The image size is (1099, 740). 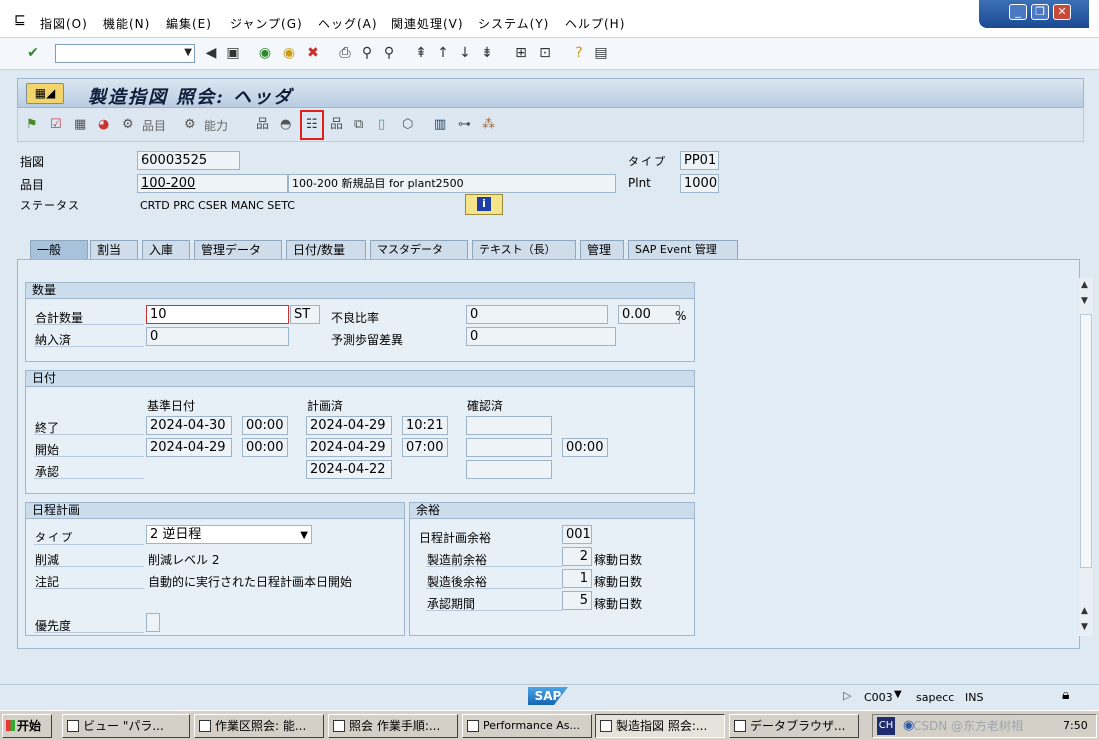 I want to click on start-basic-date: 2024-04-29, so click(x=189, y=447).